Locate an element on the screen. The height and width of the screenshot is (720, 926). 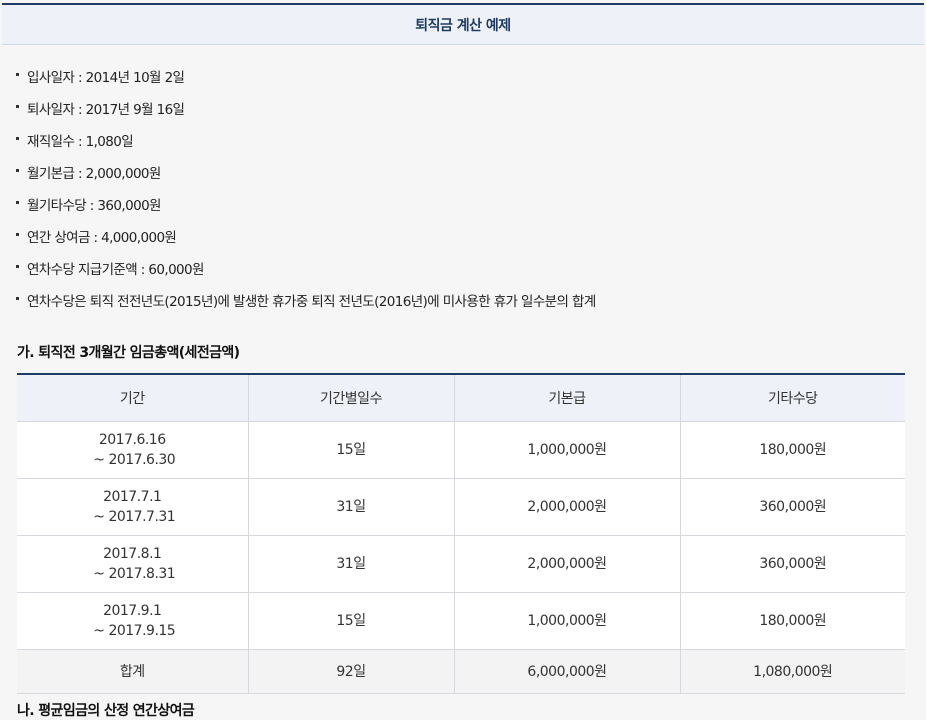
column-header-days: 기간별일수 is located at coordinates (351, 398).